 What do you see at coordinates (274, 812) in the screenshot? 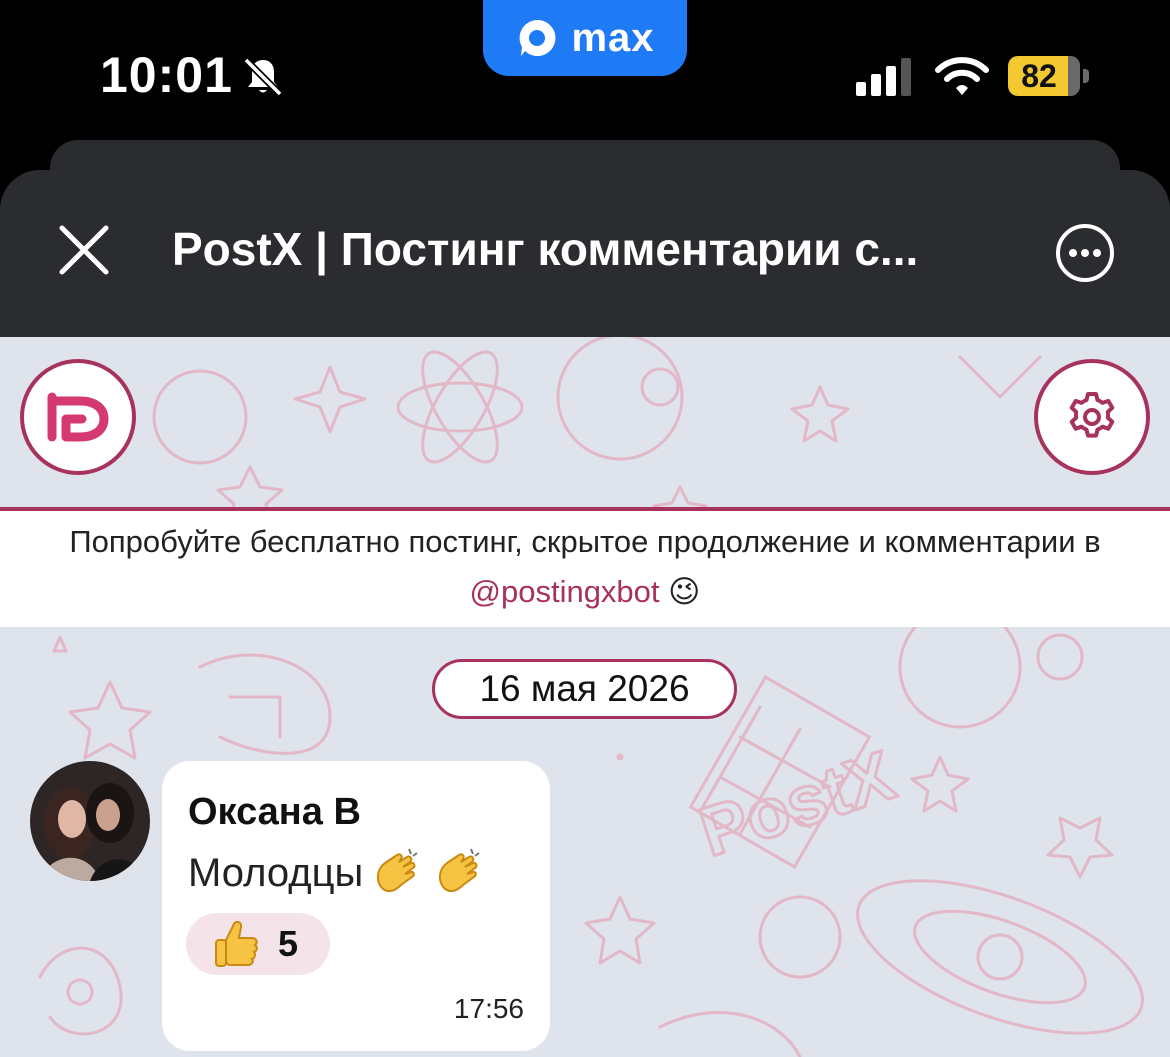
I see `message-author: Оксана В` at bounding box center [274, 812].